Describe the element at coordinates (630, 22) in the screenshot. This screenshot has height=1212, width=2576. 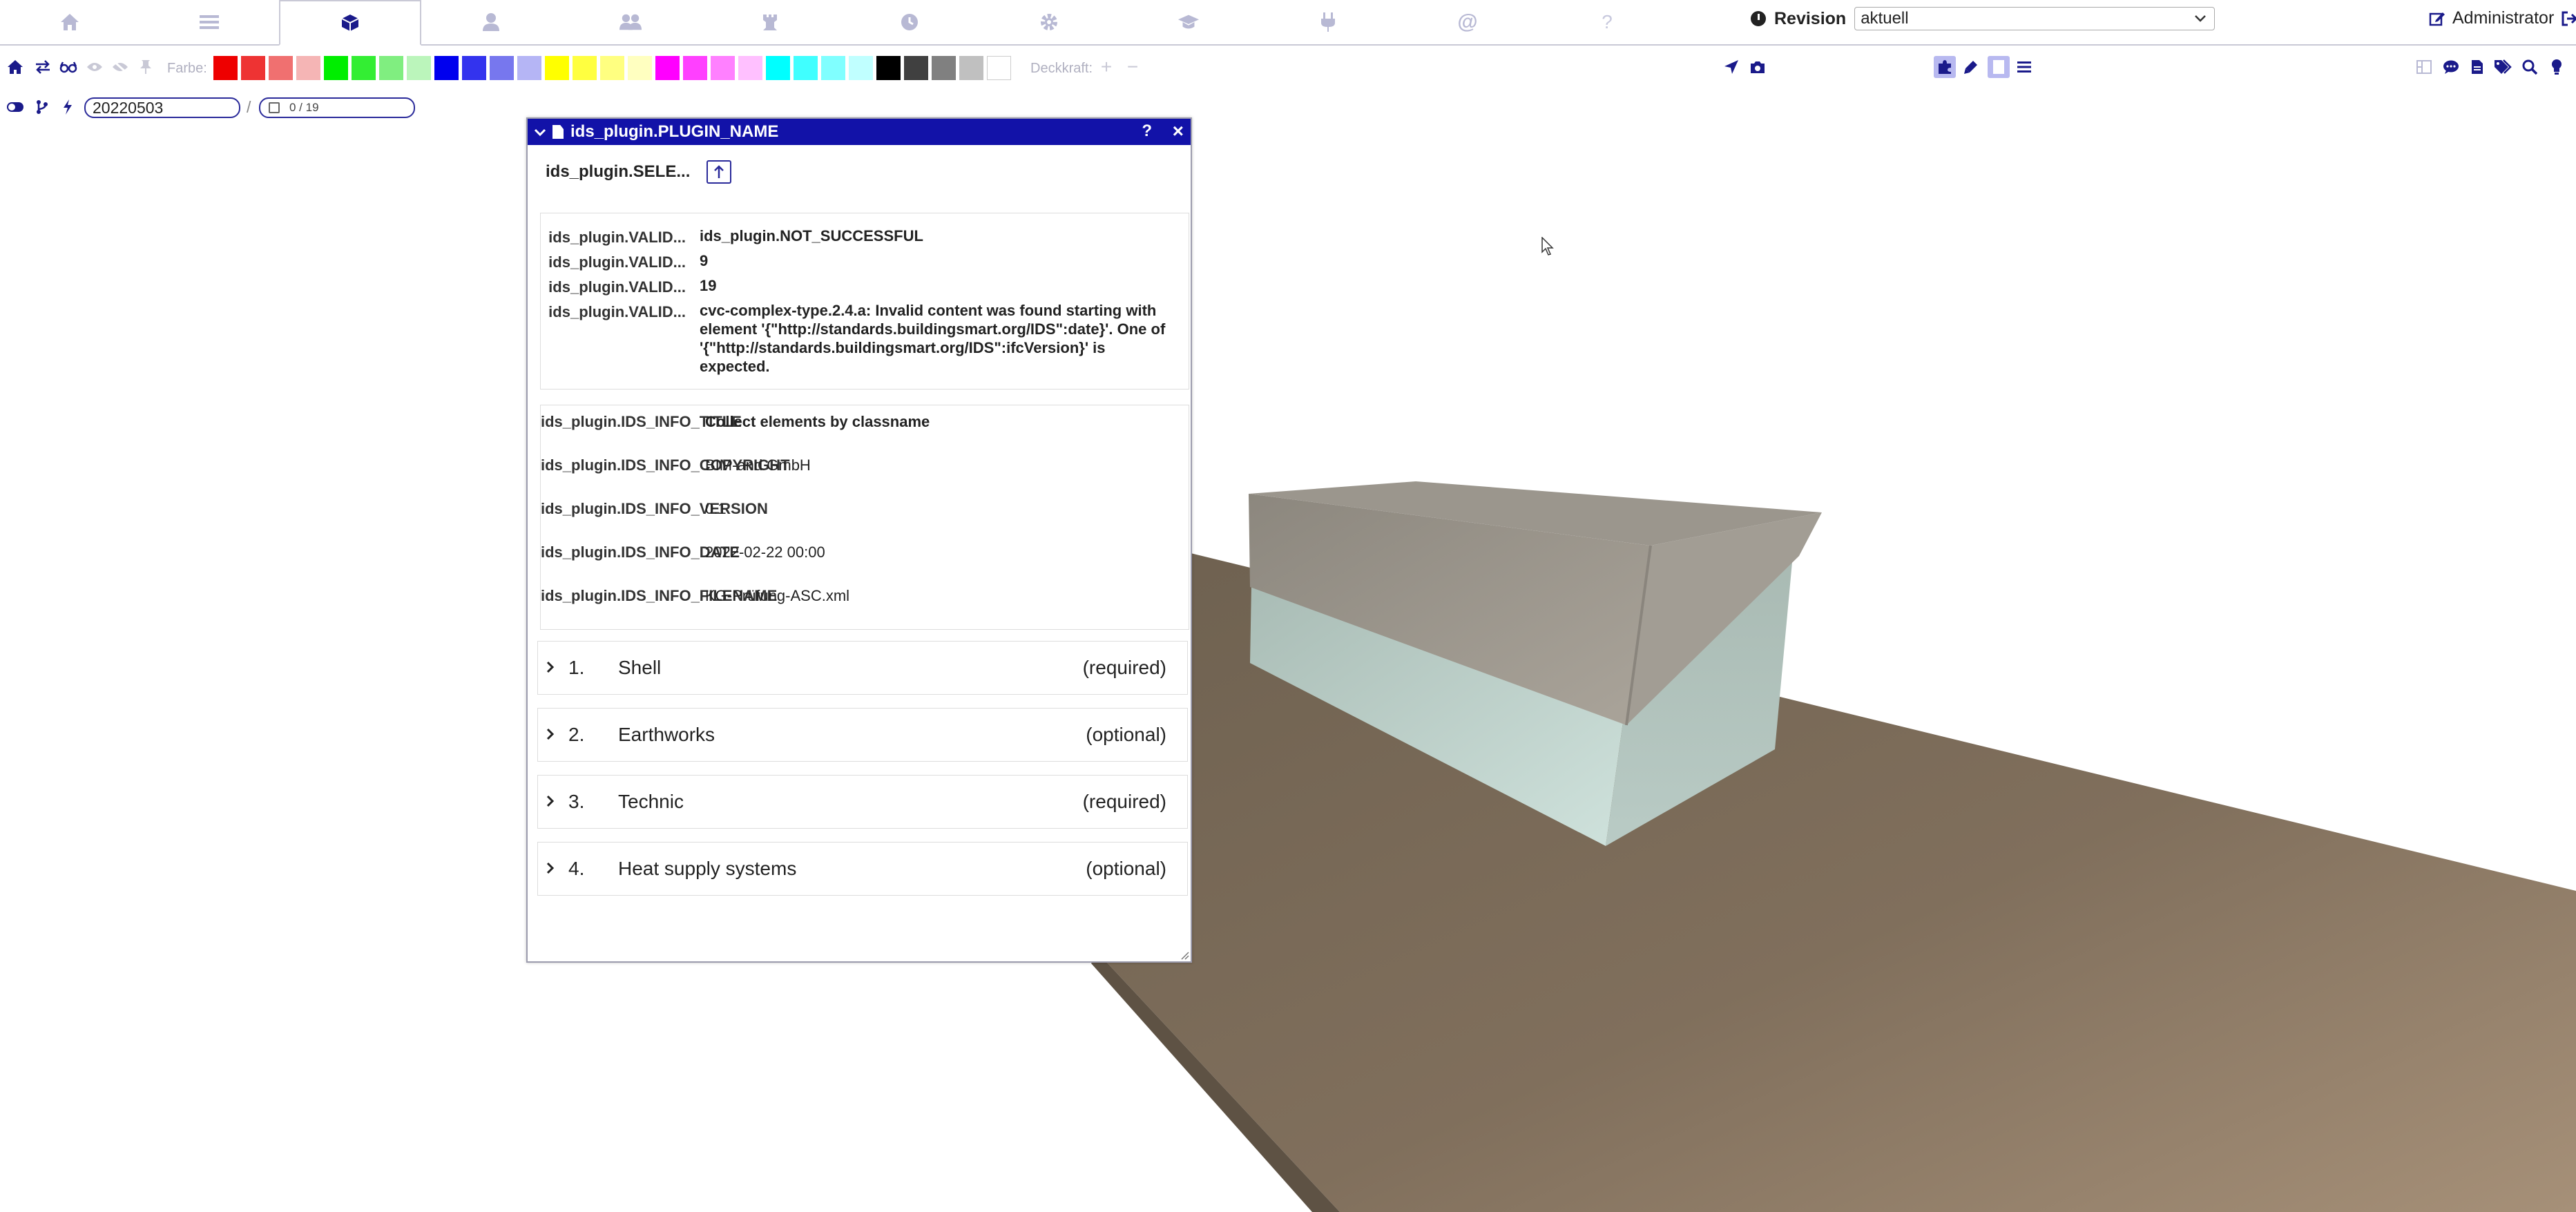
I see `tab-users` at that location.